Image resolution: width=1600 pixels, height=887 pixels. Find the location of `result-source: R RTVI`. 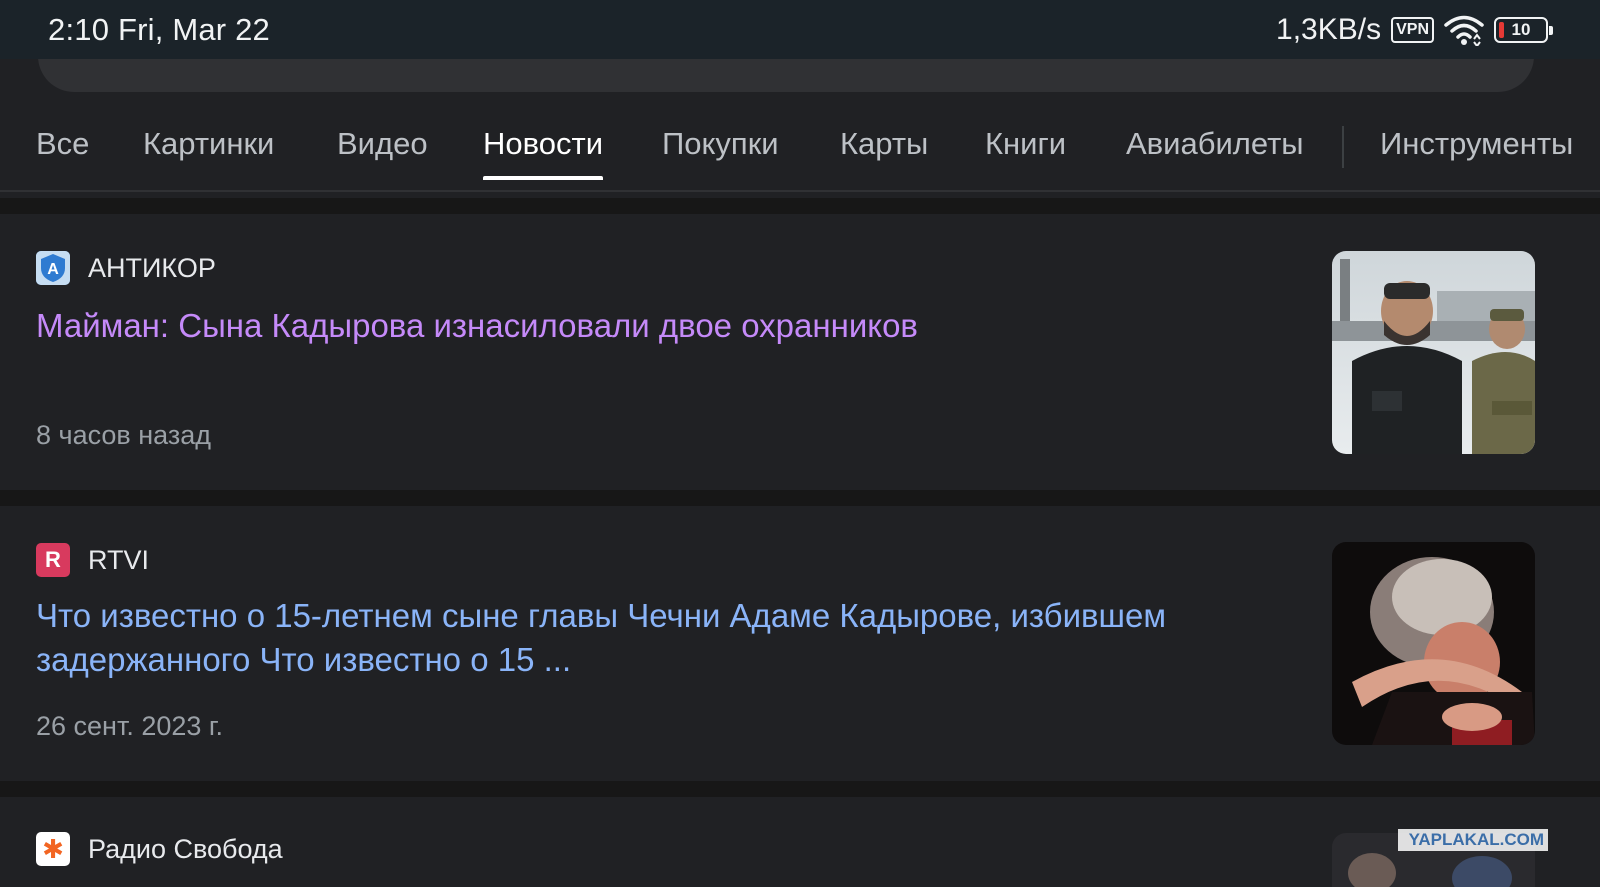

result-source: R RTVI is located at coordinates (92, 560).